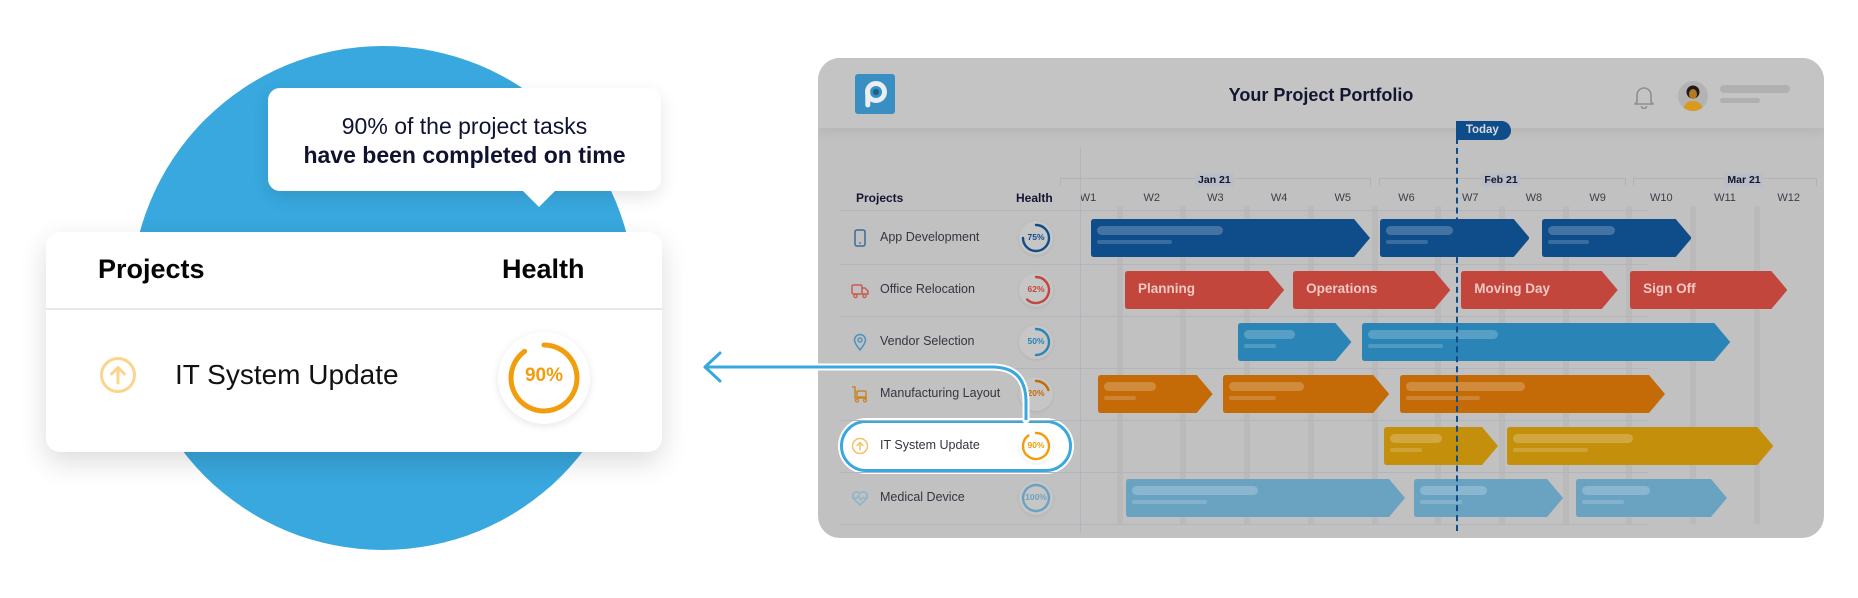 The image size is (1858, 598). Describe the element at coordinates (927, 341) in the screenshot. I see `project-name: Vendor Selection` at that location.